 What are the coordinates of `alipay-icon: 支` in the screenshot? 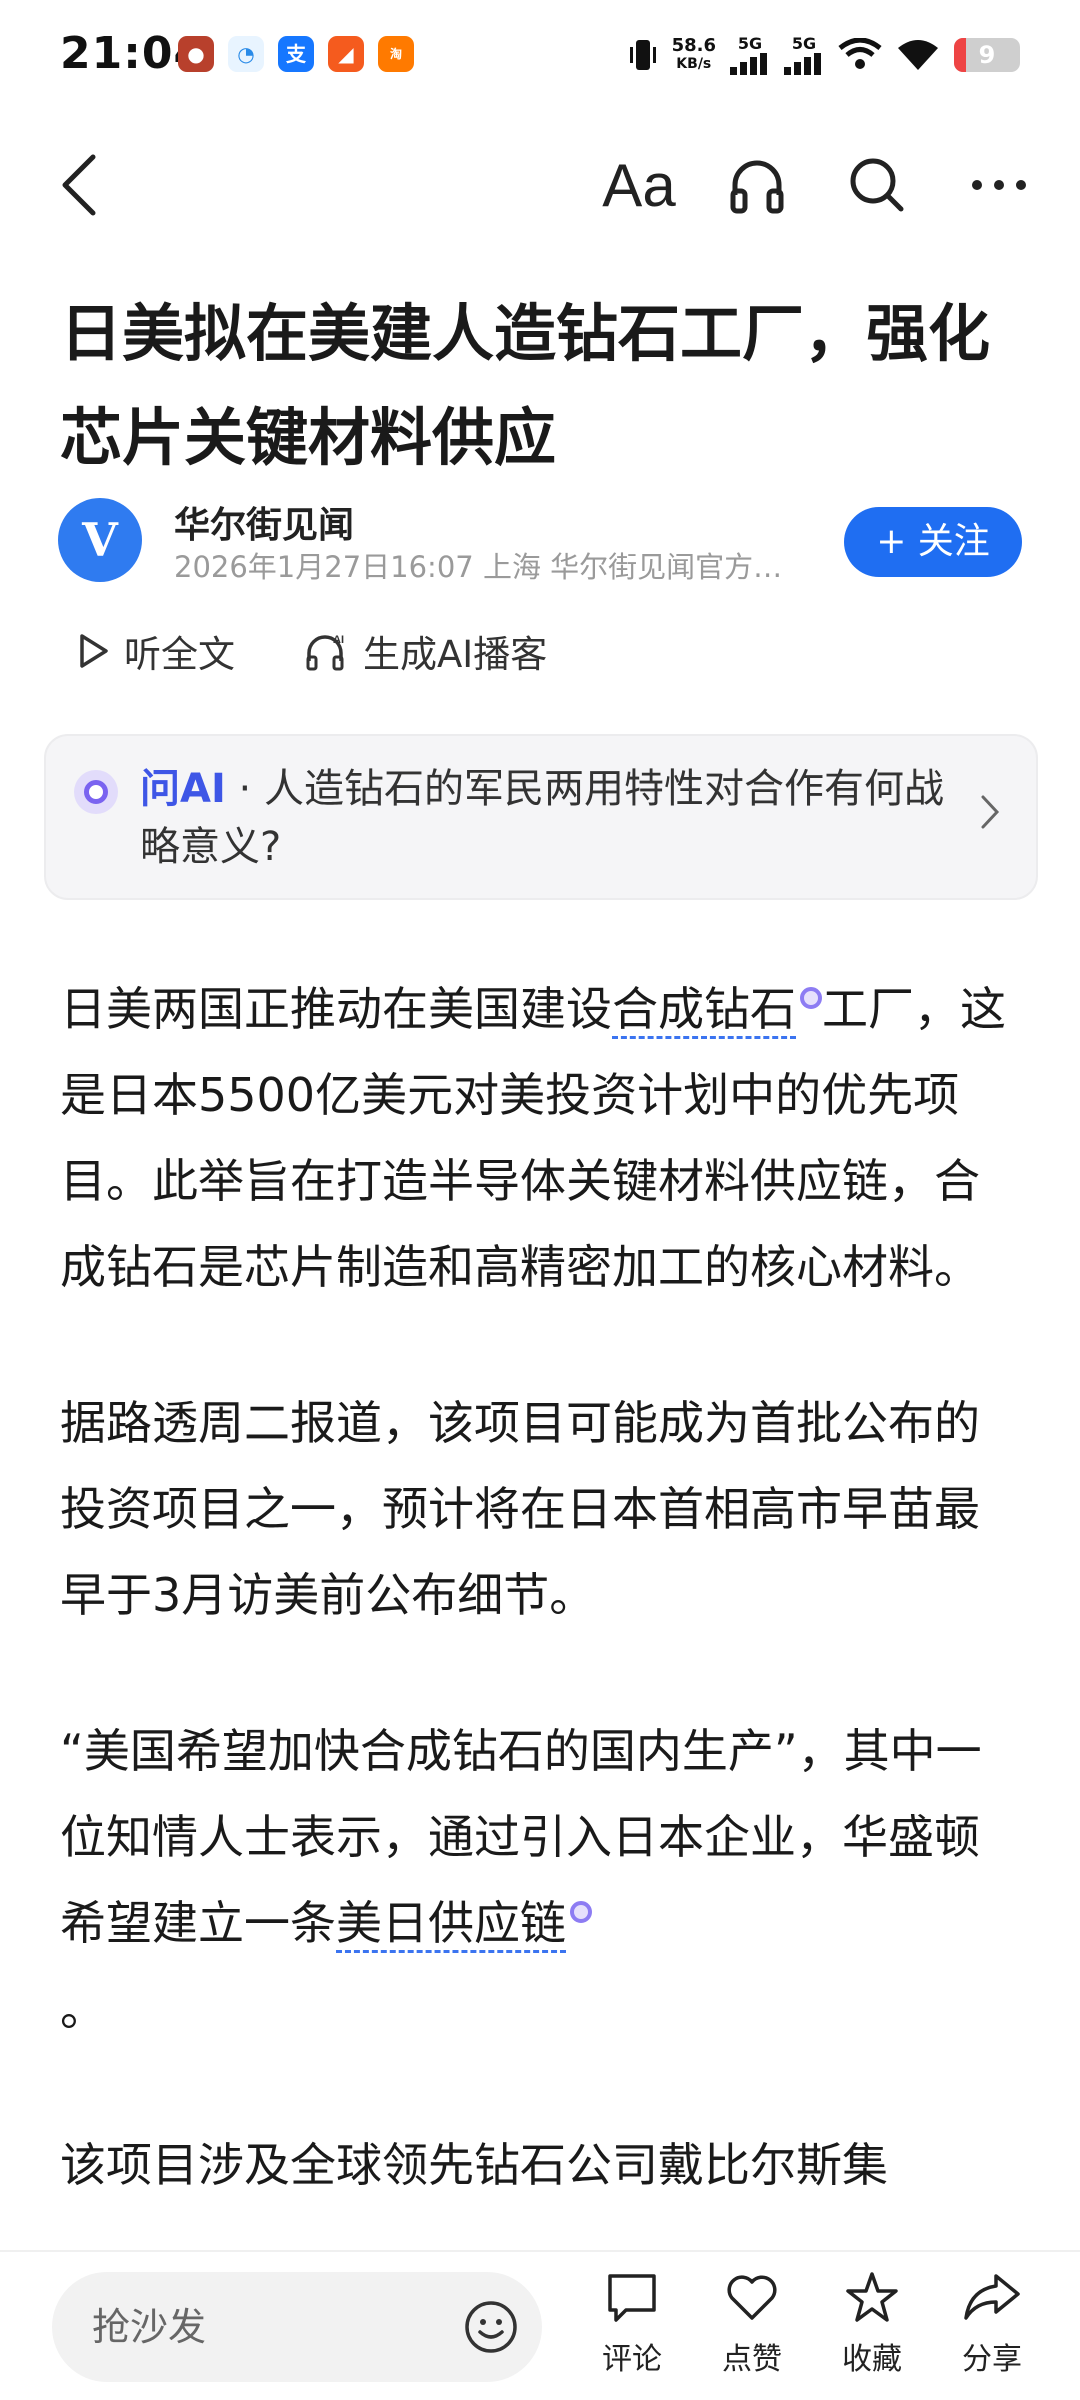 It's located at (296, 54).